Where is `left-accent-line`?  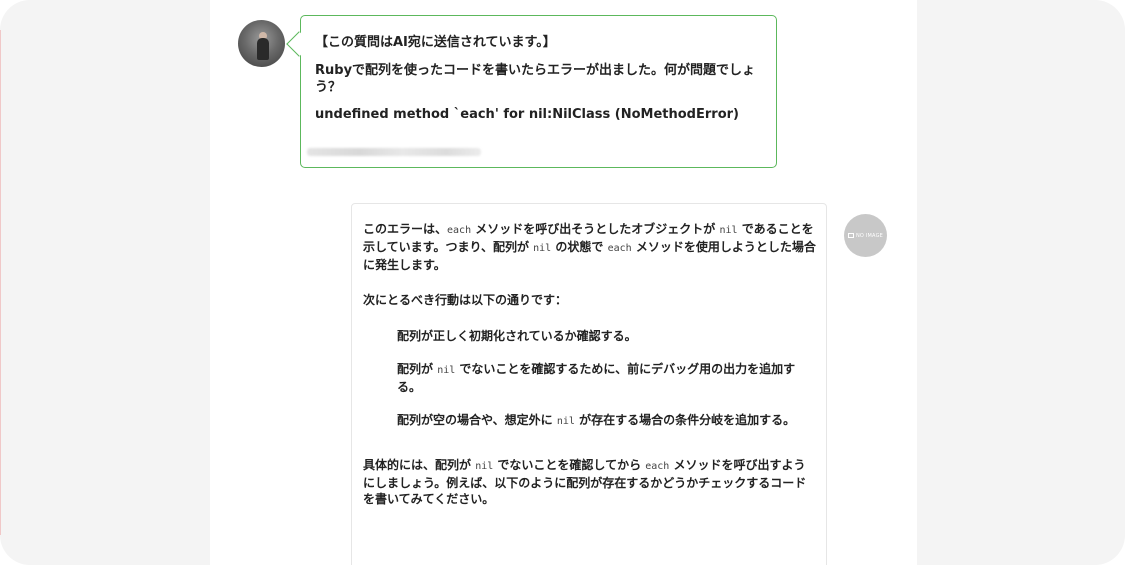 left-accent-line is located at coordinates (0, 282).